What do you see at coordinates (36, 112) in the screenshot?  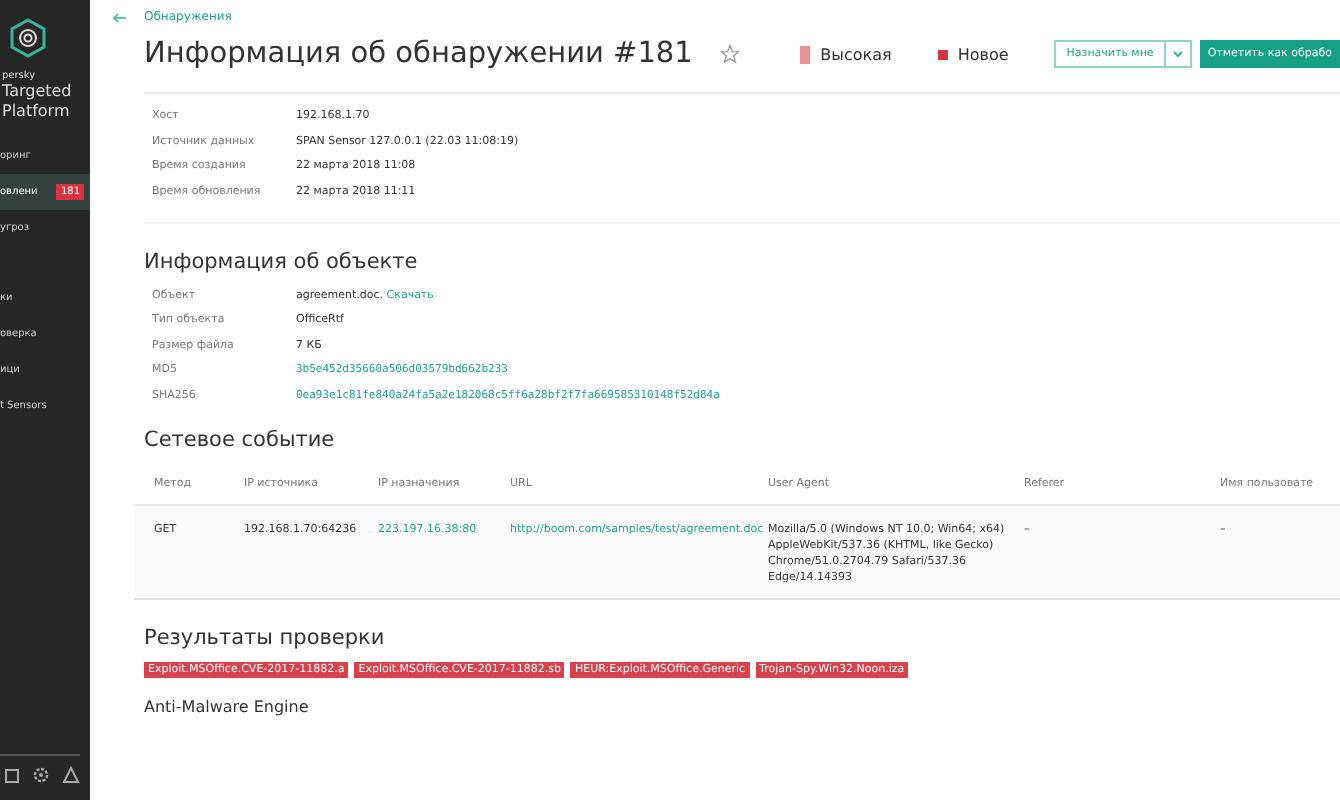 I see `brand-name: Platform` at bounding box center [36, 112].